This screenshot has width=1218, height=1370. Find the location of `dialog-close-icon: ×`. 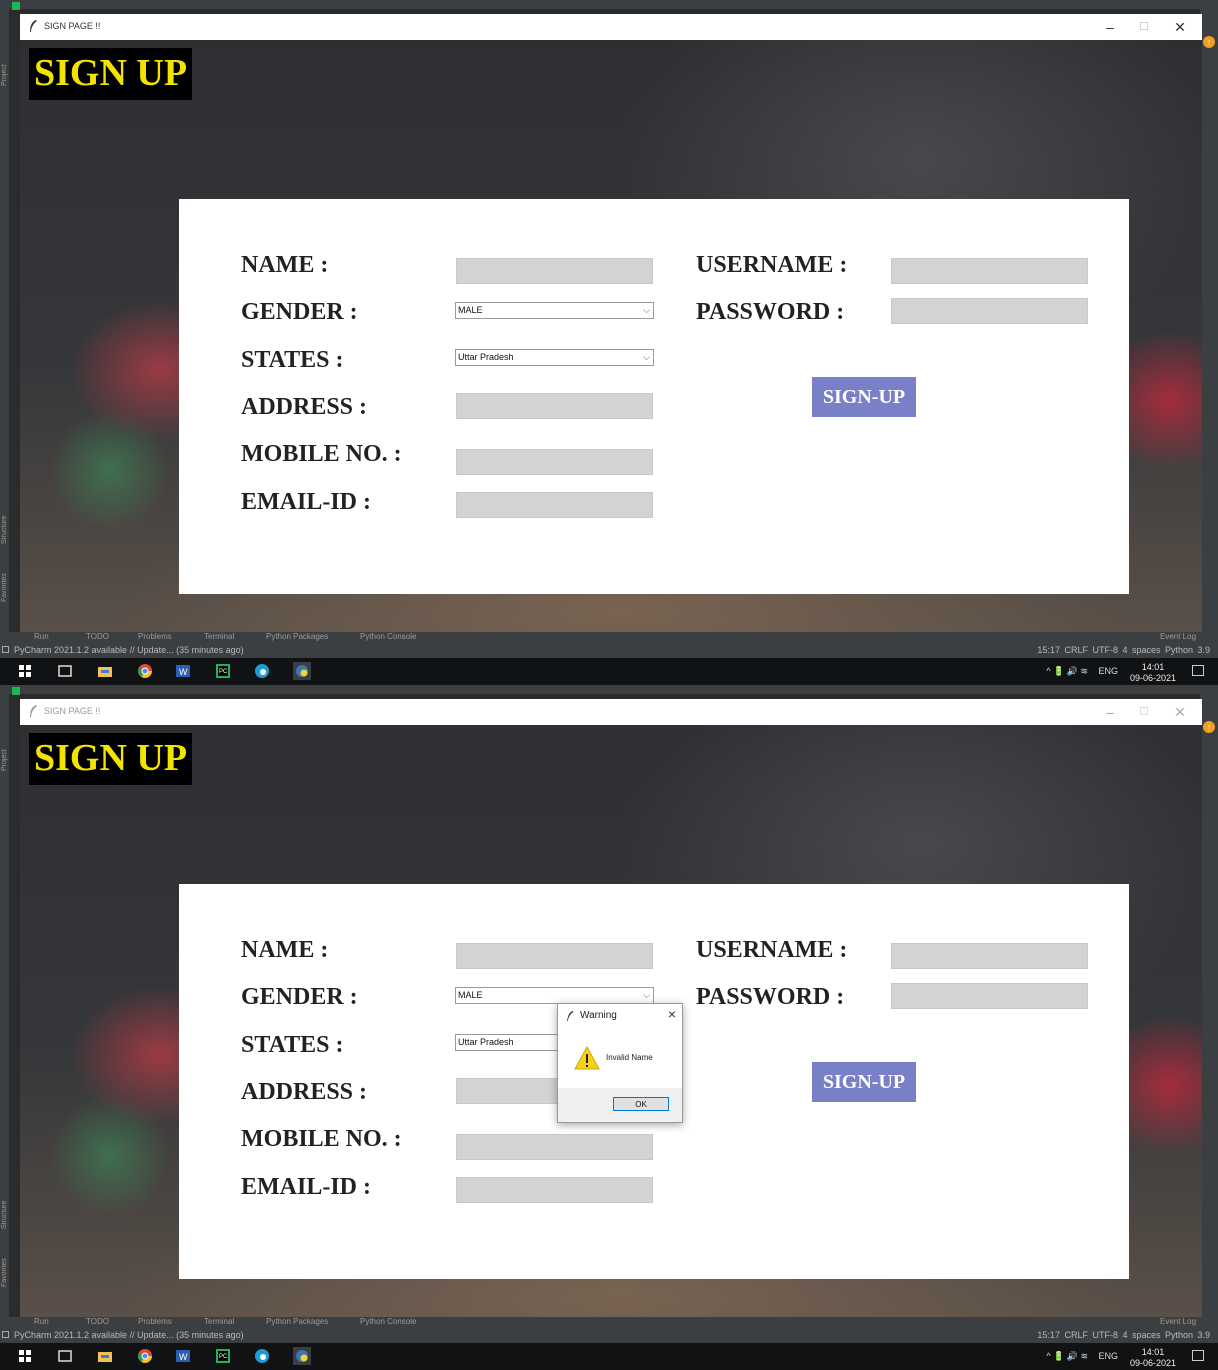

dialog-close-icon: × is located at coordinates (672, 1014).